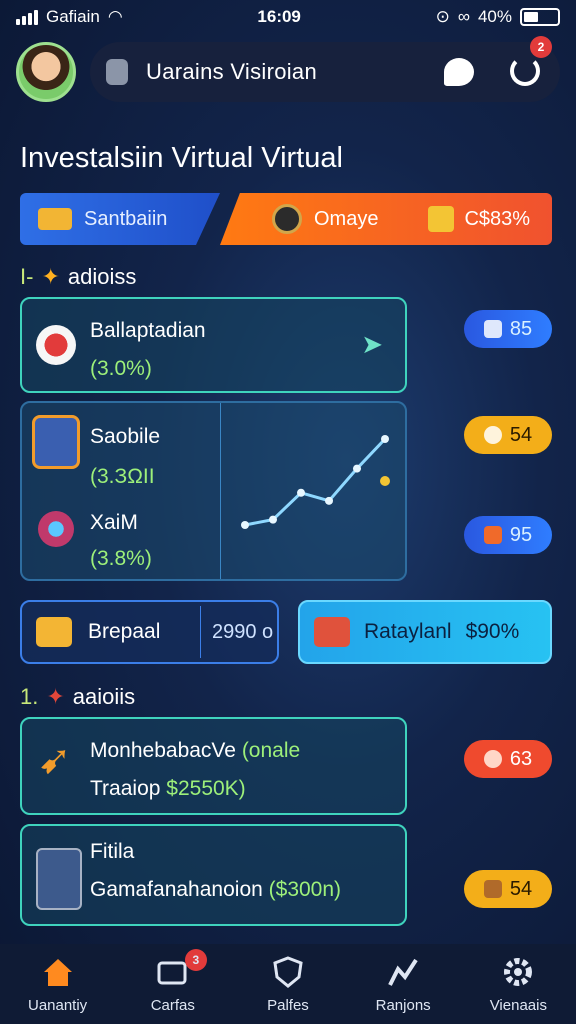 The width and height of the screenshot is (576, 1024). Describe the element at coordinates (332, 632) in the screenshot. I see `gift-box-icon` at that location.